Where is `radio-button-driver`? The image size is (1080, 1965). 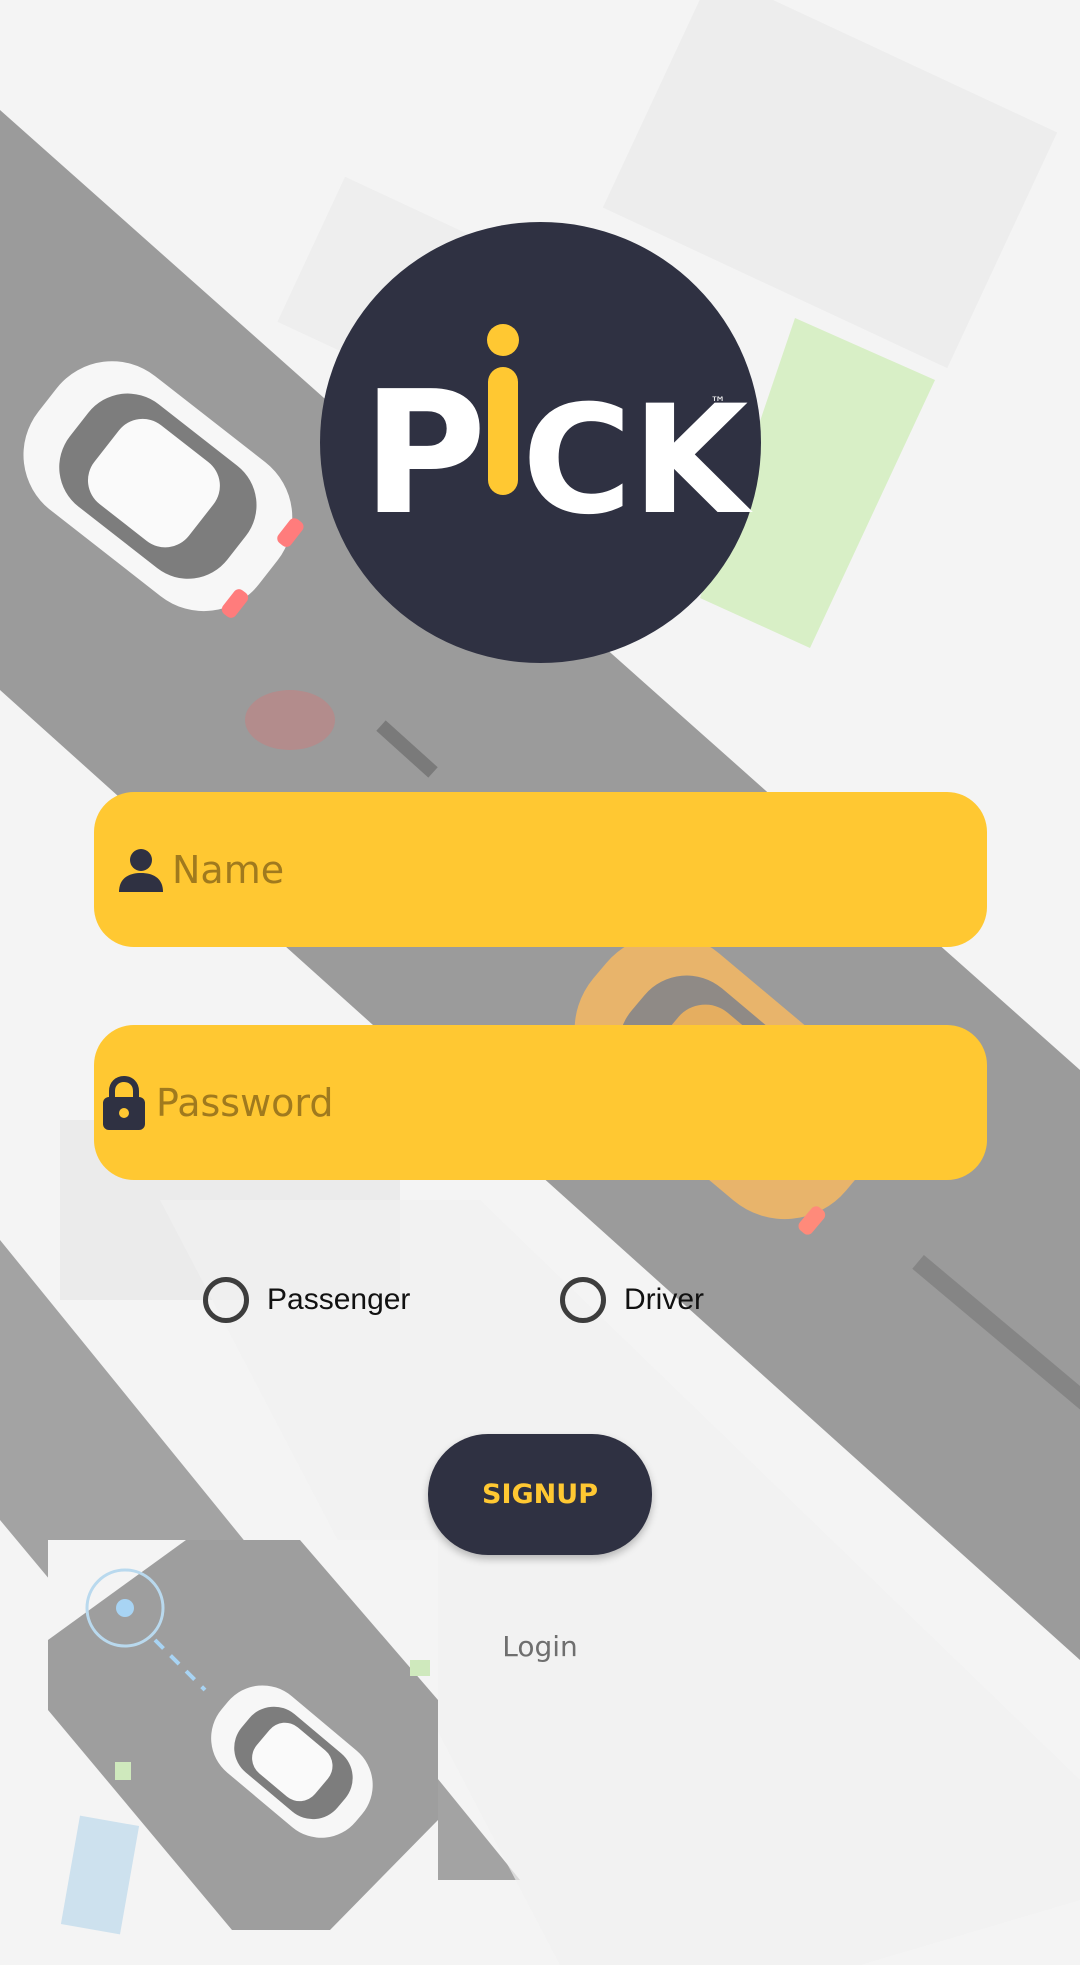
radio-button-driver is located at coordinates (583, 1300).